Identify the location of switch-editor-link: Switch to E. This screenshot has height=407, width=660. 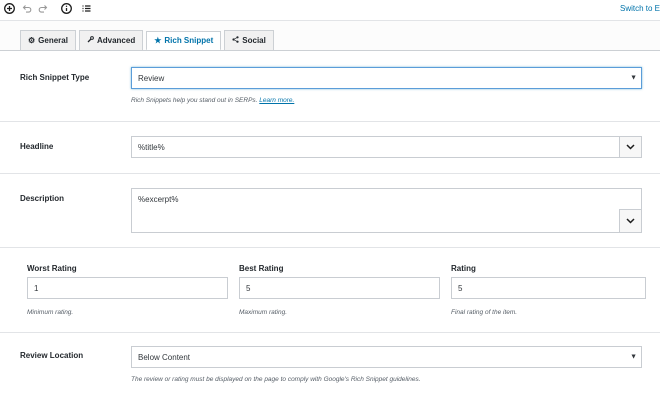
(640, 8).